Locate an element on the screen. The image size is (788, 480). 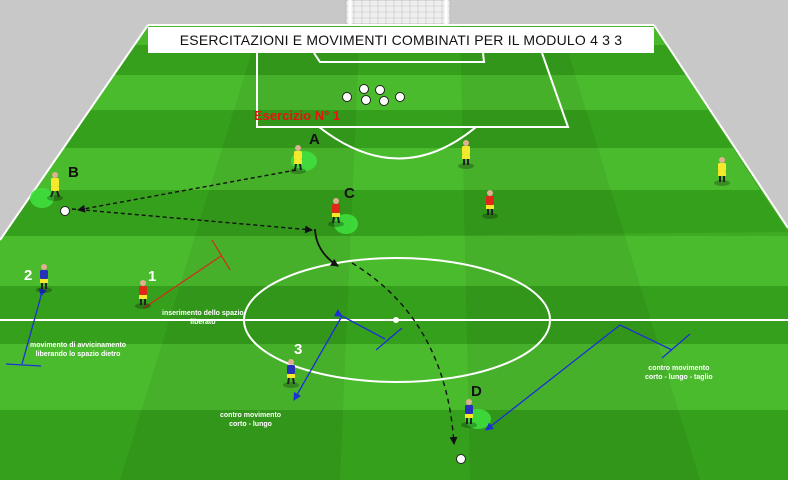
note-inserimento-line2: liberato is located at coordinates (203, 322).